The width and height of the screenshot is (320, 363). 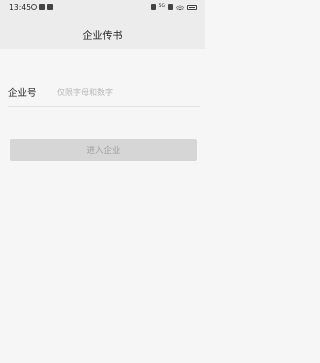 I want to click on company-id-label: 企业号, so click(x=22, y=93).